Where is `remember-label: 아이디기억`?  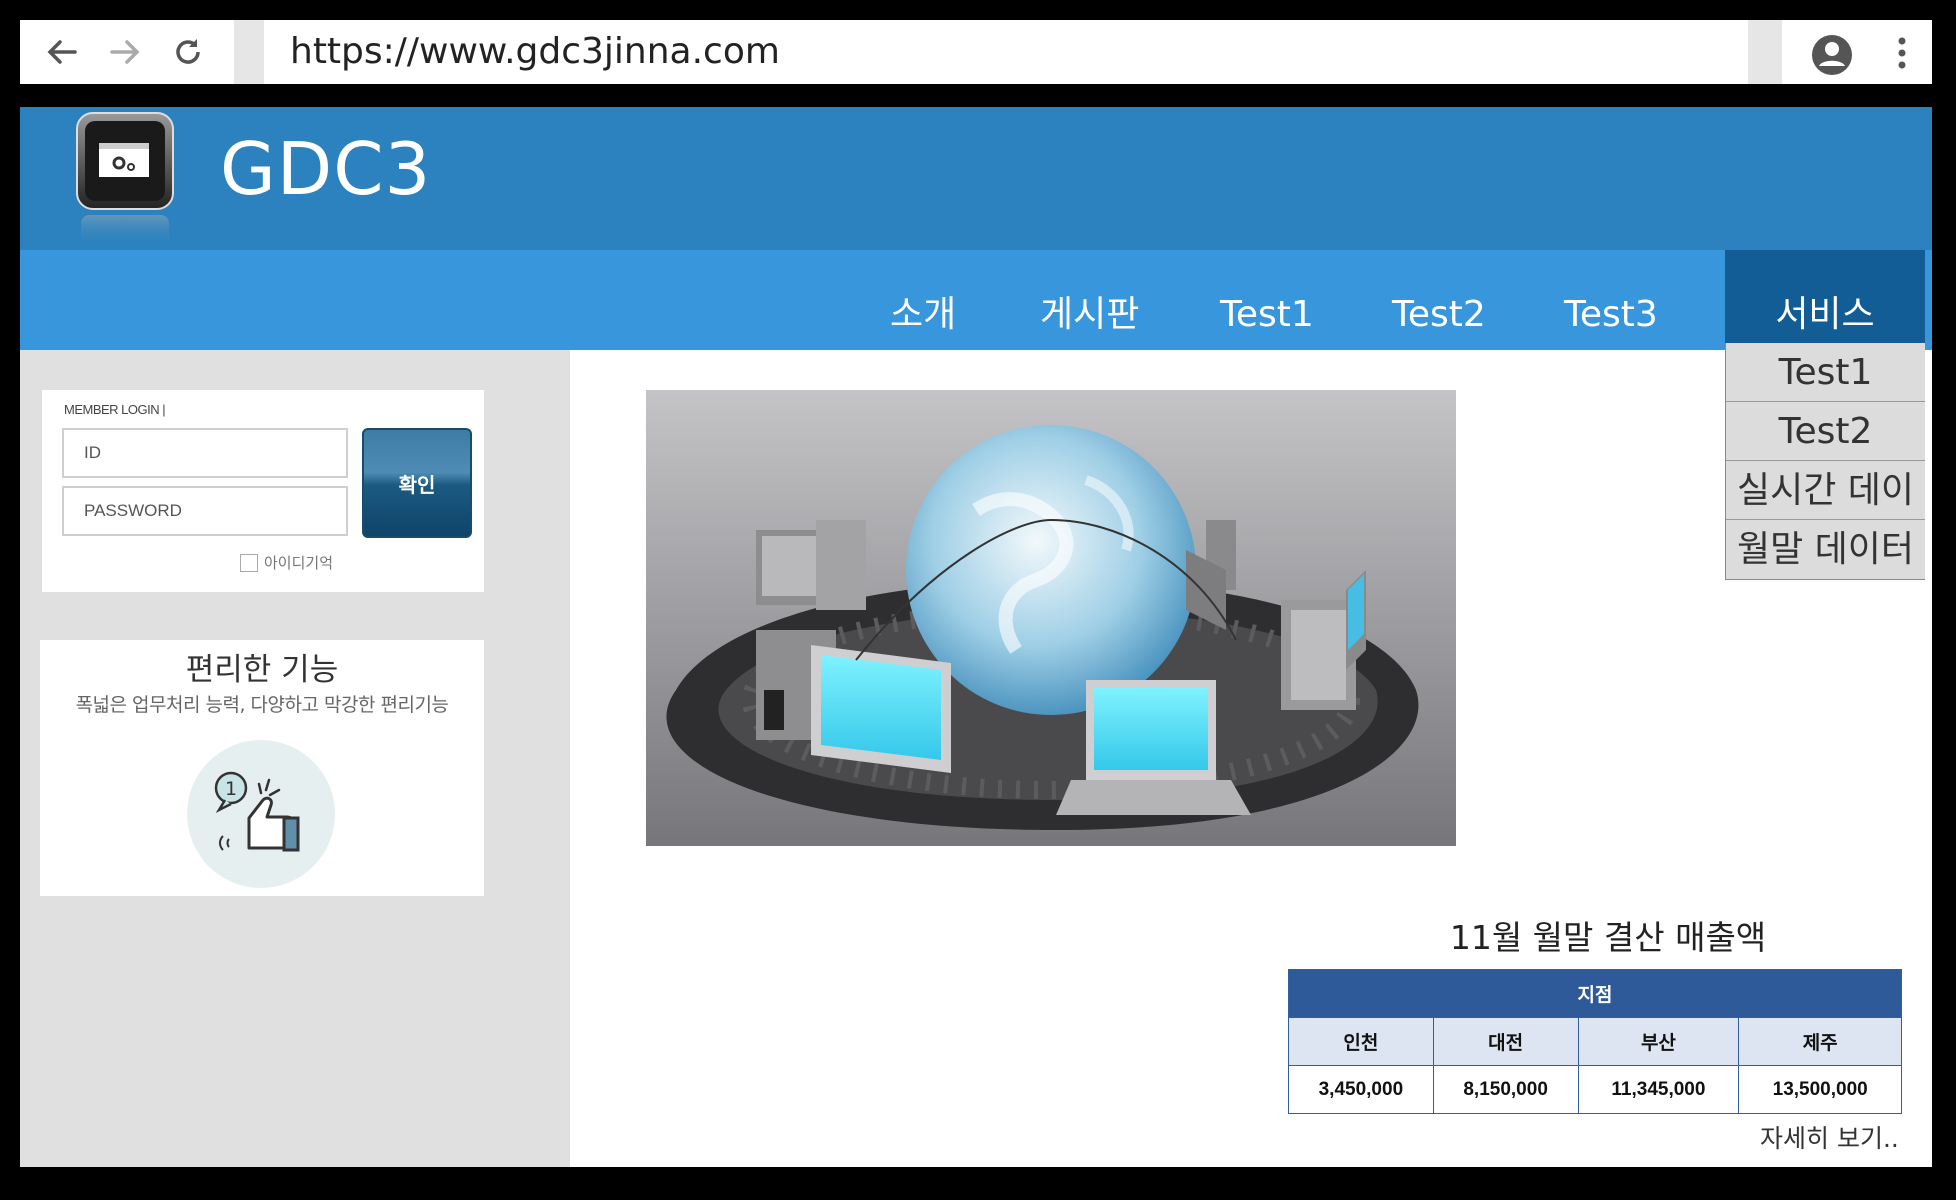 remember-label: 아이디기억 is located at coordinates (299, 563).